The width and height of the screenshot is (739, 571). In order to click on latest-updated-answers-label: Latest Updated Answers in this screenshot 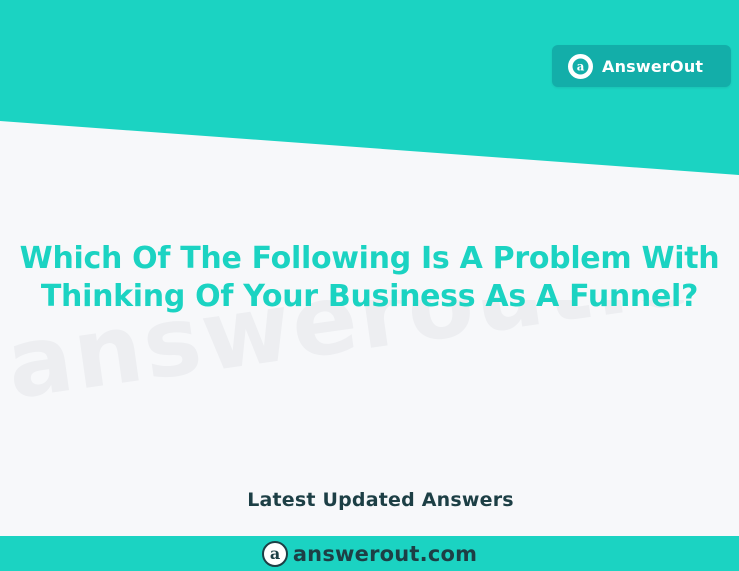, I will do `click(380, 500)`.